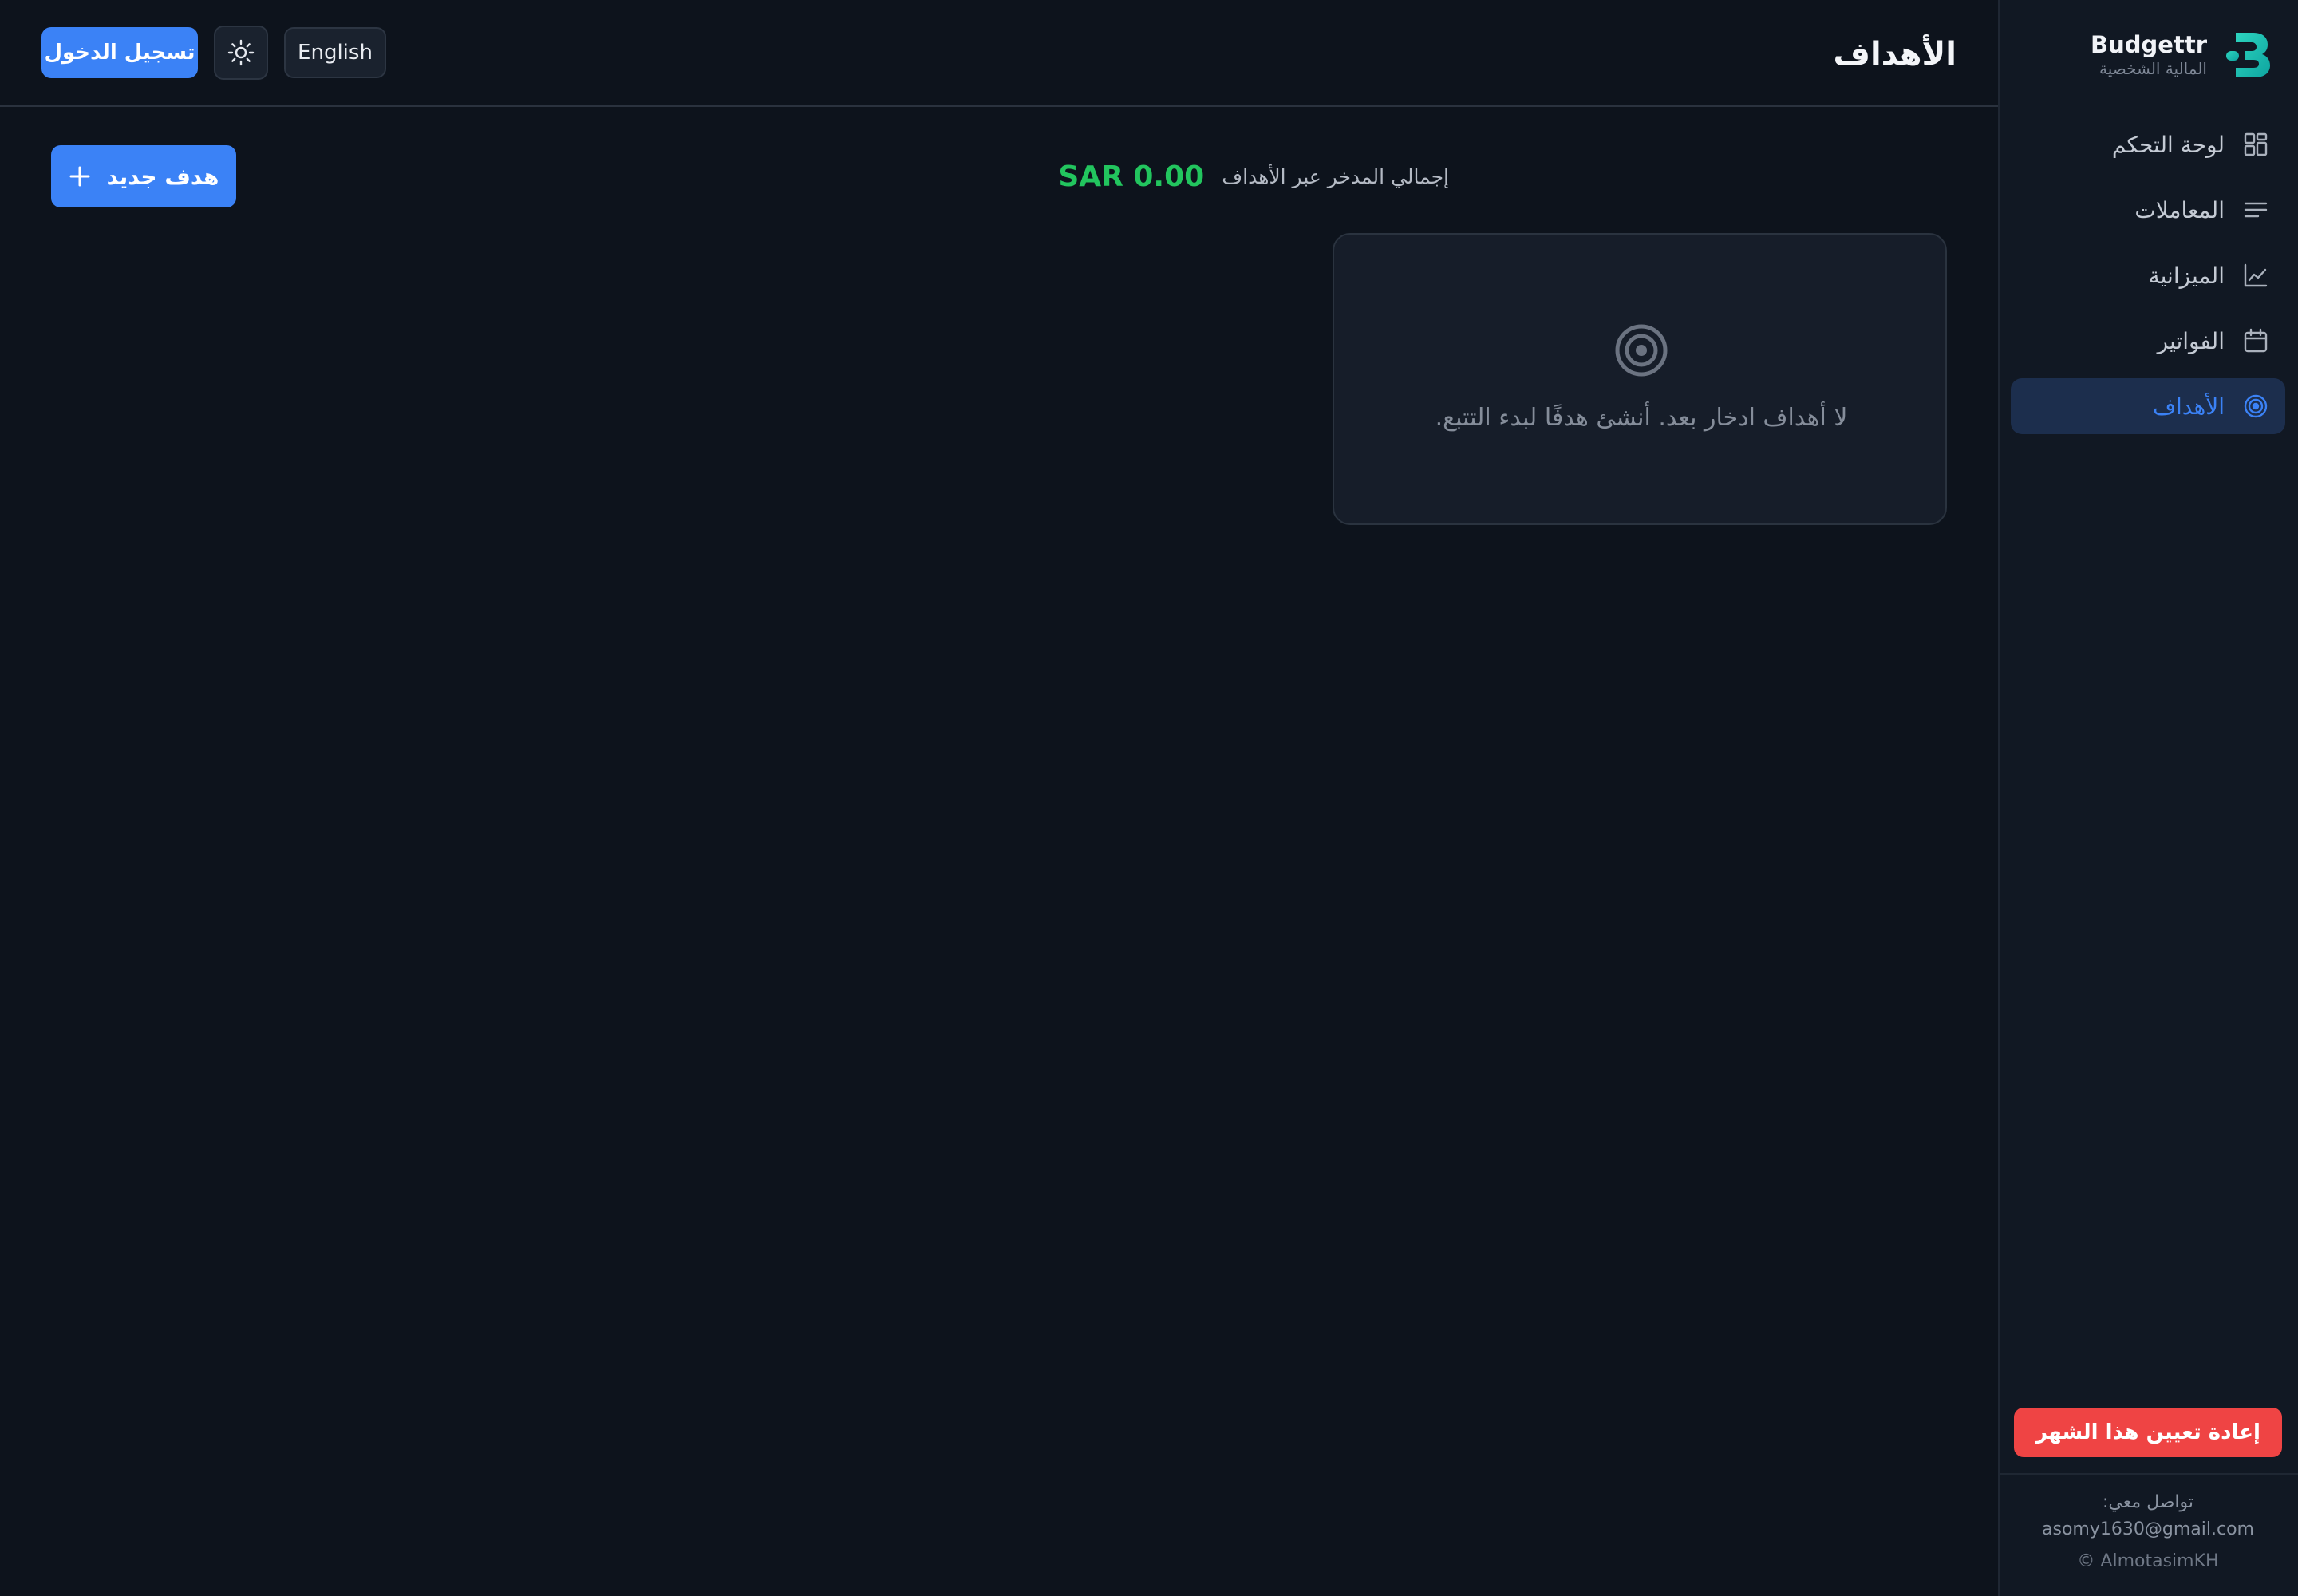 Image resolution: width=2298 pixels, height=1596 pixels. I want to click on brand-name: Budgettr, so click(2149, 44).